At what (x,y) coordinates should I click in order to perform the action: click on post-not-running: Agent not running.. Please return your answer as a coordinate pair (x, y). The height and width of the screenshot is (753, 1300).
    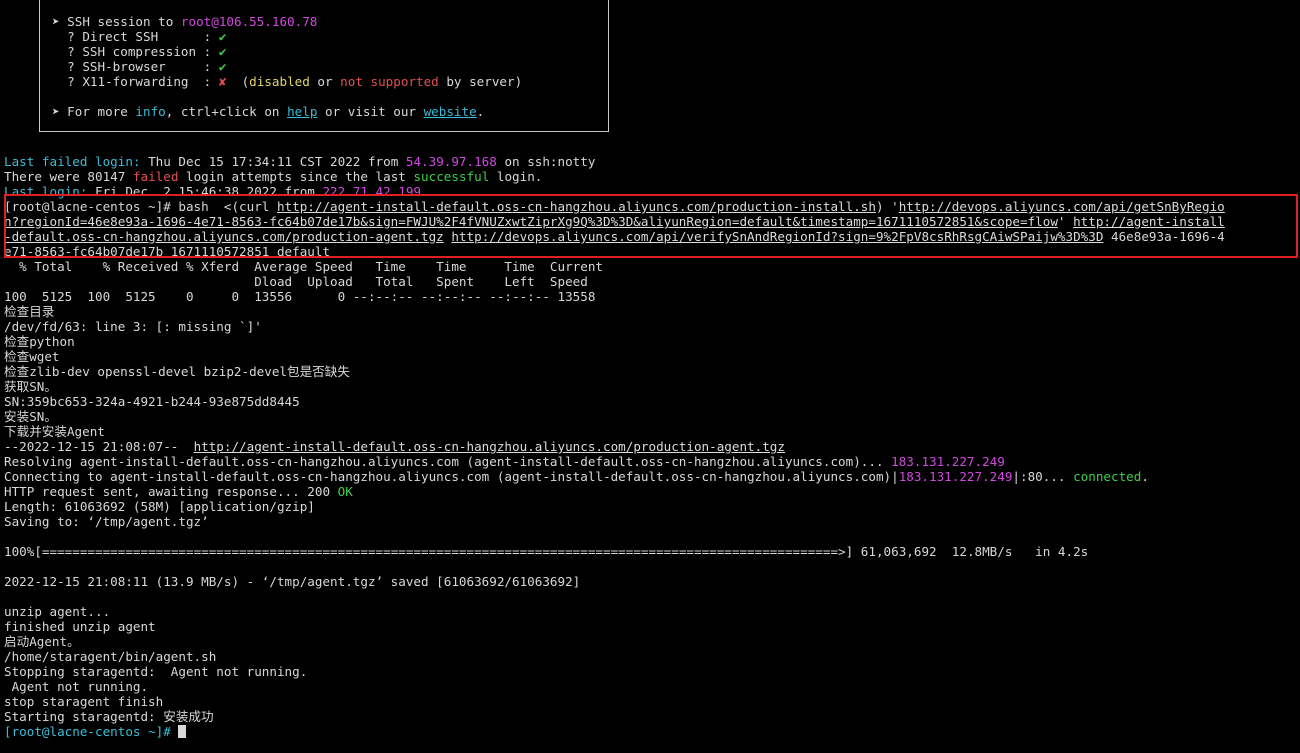
    Looking at the image, I should click on (76, 686).